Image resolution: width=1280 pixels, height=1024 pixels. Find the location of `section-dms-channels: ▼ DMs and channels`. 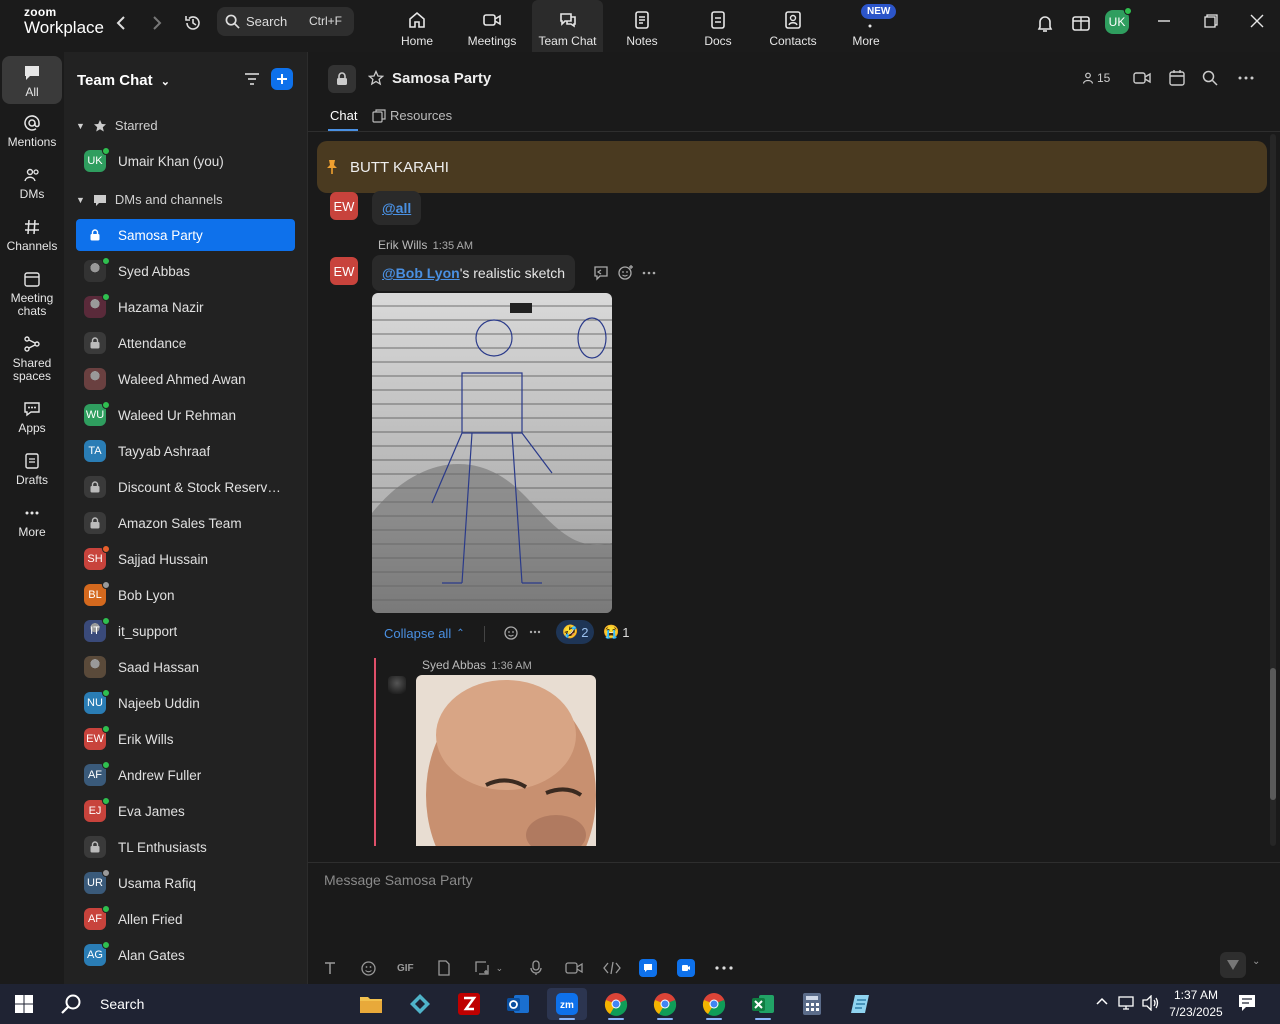

section-dms-channels: ▼ DMs and channels is located at coordinates (149, 199).